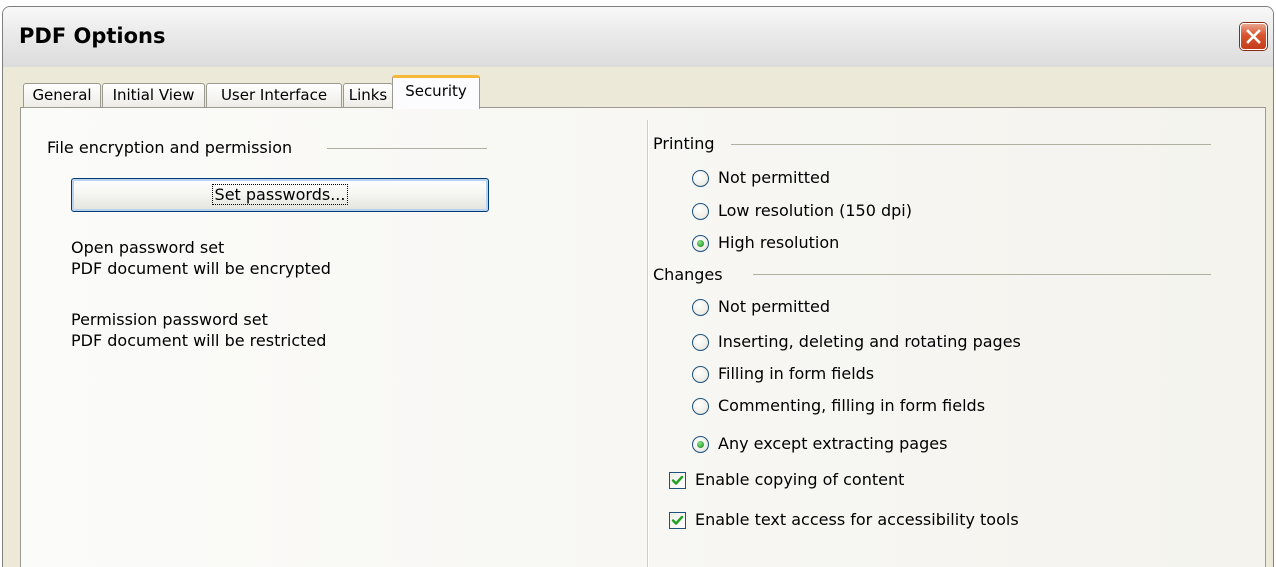  Describe the element at coordinates (852, 405) in the screenshot. I see `radio-label: Commenting, filling in form fields` at that location.